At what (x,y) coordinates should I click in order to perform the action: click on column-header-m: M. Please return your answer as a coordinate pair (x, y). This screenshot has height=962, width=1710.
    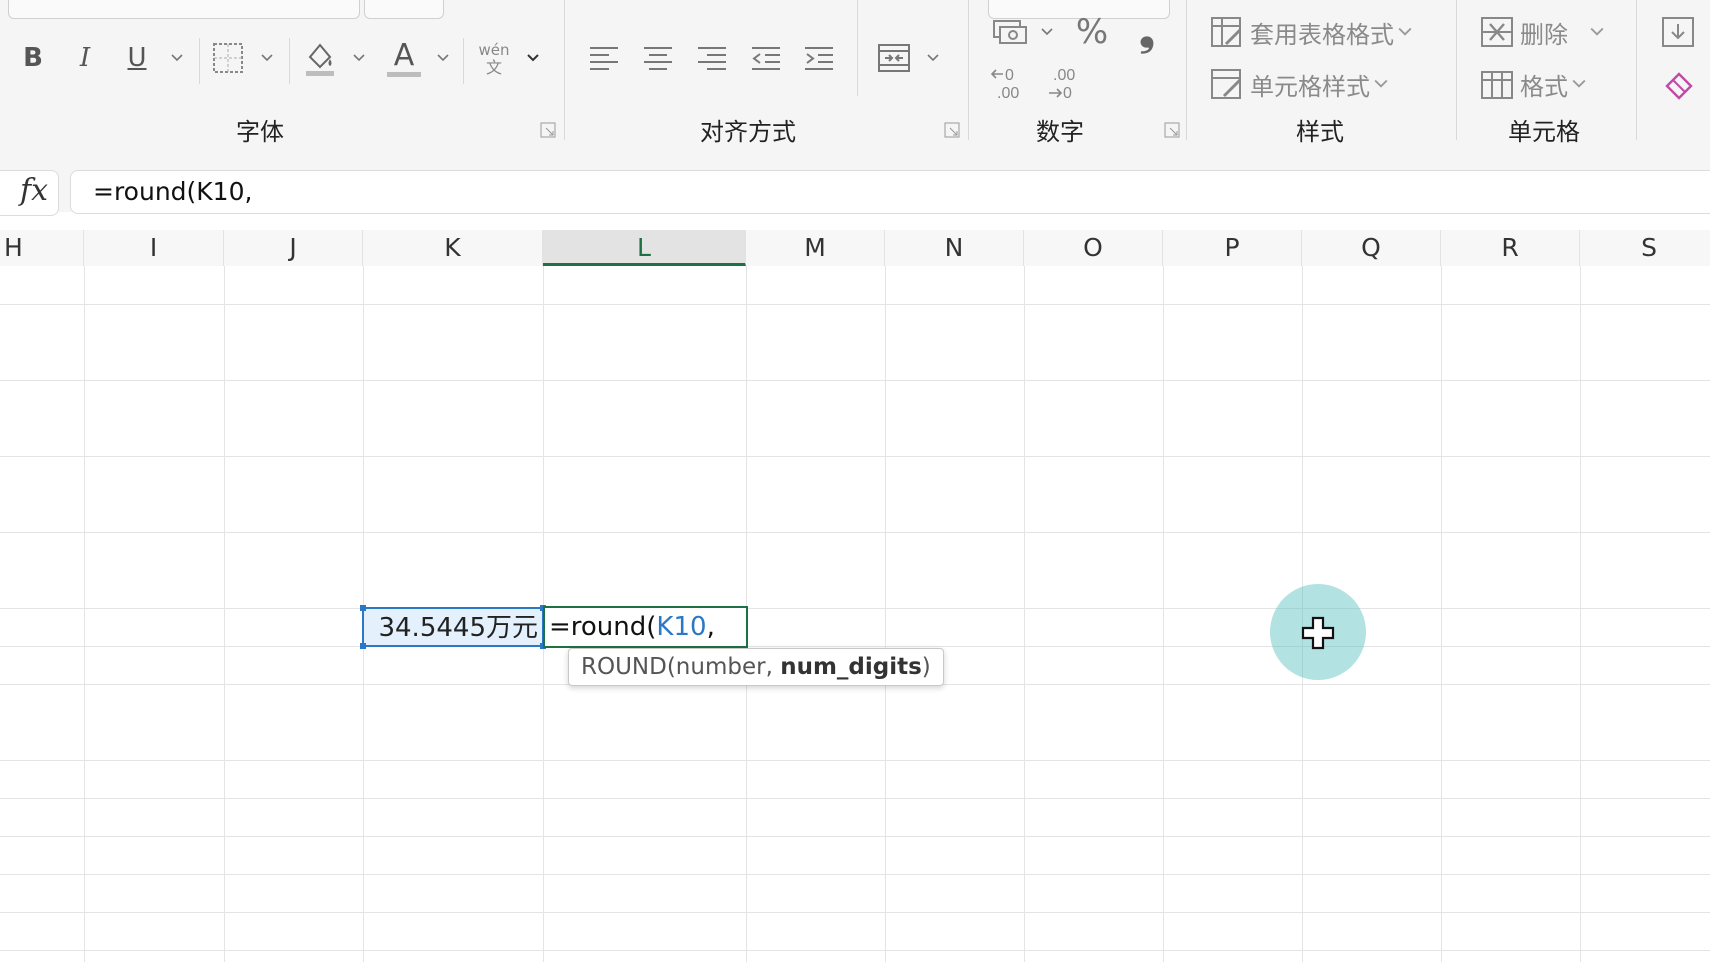
    Looking at the image, I should click on (815, 248).